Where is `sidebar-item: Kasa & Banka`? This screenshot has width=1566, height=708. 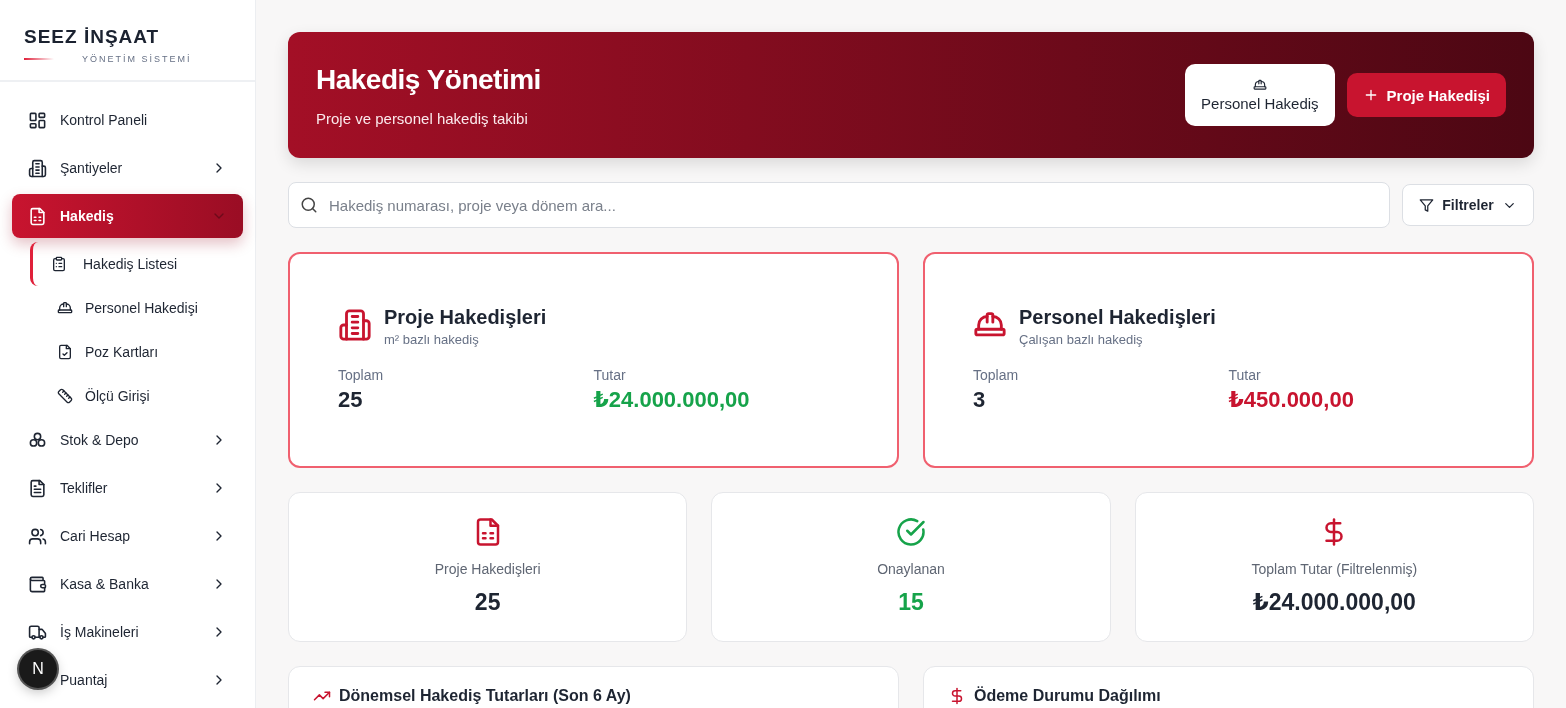 sidebar-item: Kasa & Banka is located at coordinates (127, 584).